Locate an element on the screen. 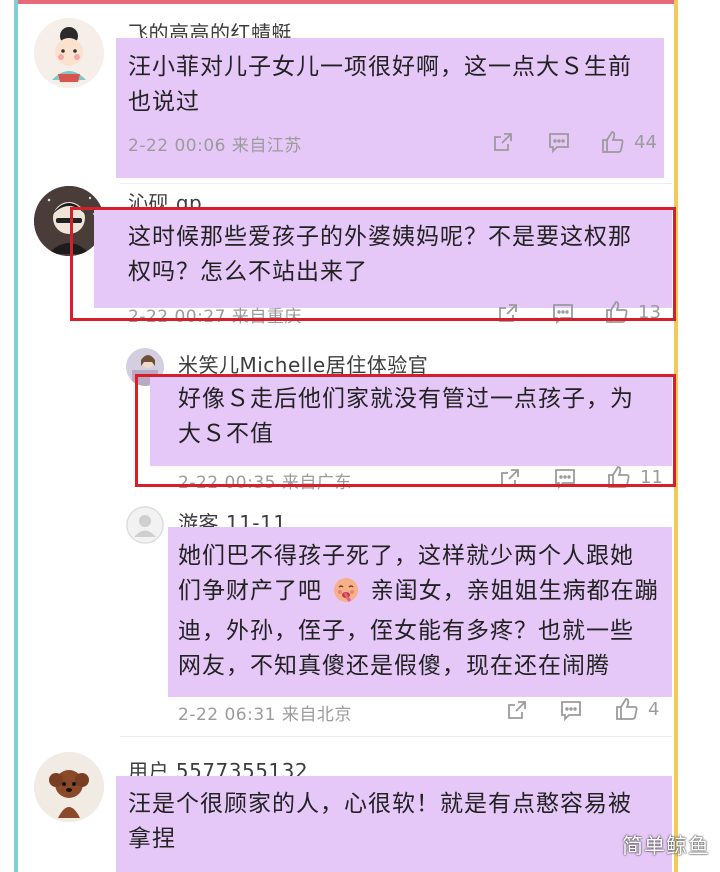 The height and width of the screenshot is (872, 720). like-button: 44 is located at coordinates (628, 142).